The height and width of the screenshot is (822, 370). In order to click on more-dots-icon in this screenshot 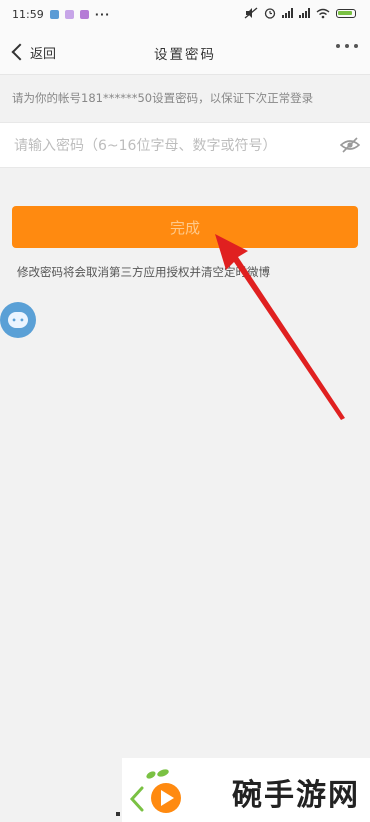, I will do `click(347, 46)`.